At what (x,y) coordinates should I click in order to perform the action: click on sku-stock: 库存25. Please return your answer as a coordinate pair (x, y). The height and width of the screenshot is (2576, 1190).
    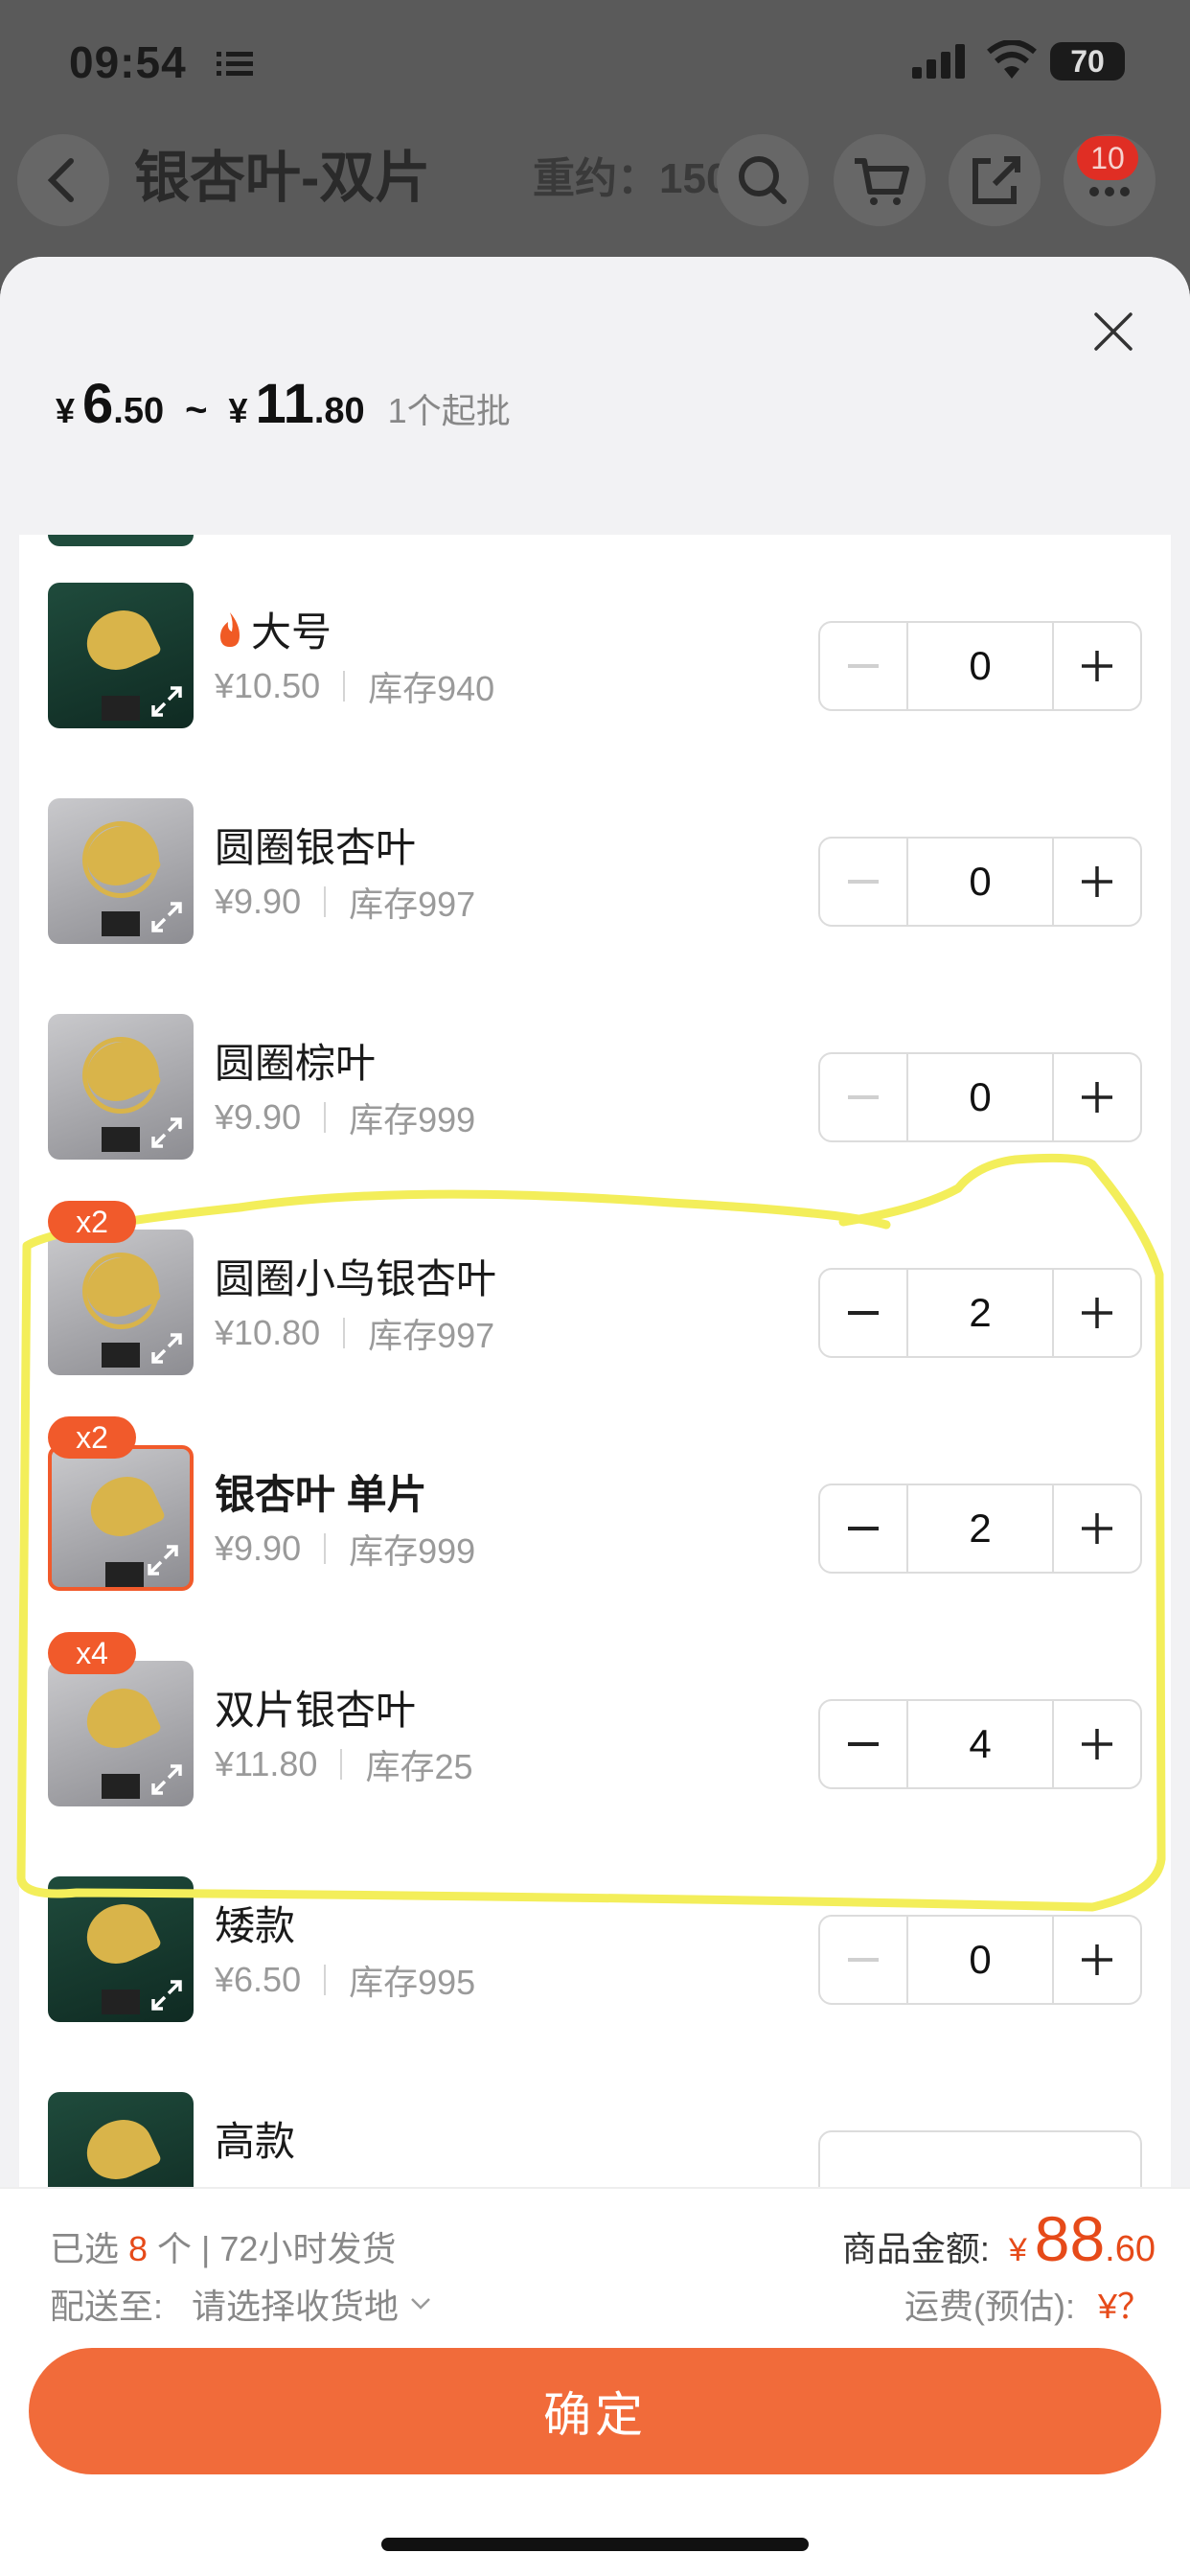
    Looking at the image, I should click on (419, 1766).